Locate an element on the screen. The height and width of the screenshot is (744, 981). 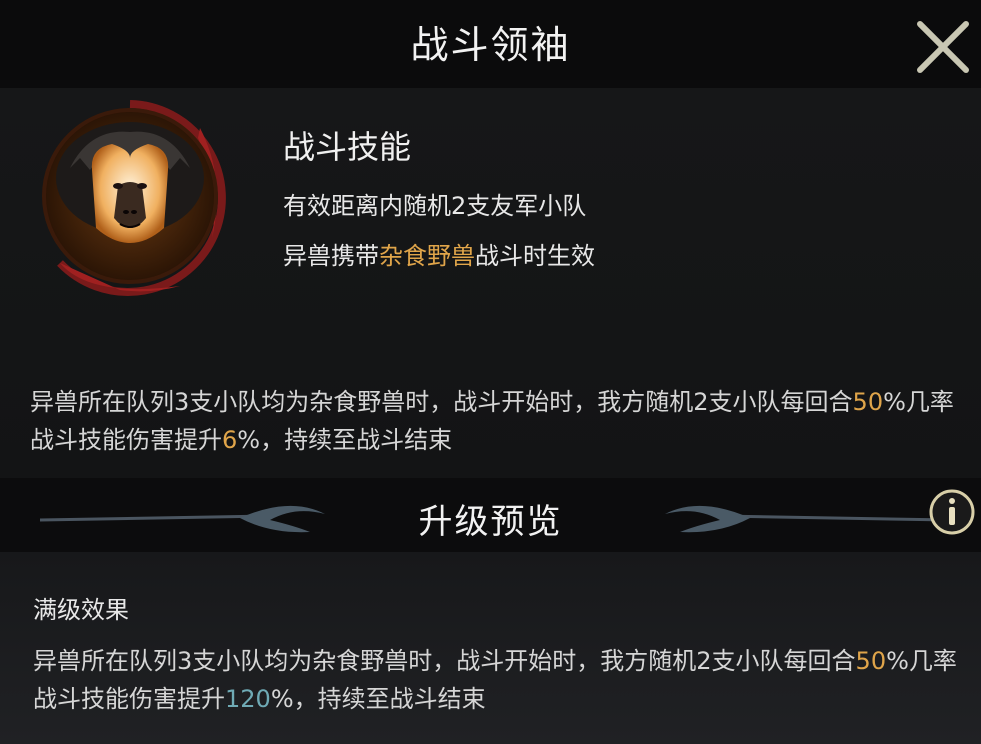
max-level-label: 满级效果 is located at coordinates (81, 610).